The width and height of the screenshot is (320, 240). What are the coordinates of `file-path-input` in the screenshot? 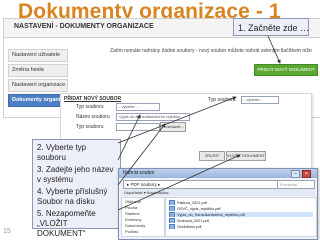 It's located at (138, 127).